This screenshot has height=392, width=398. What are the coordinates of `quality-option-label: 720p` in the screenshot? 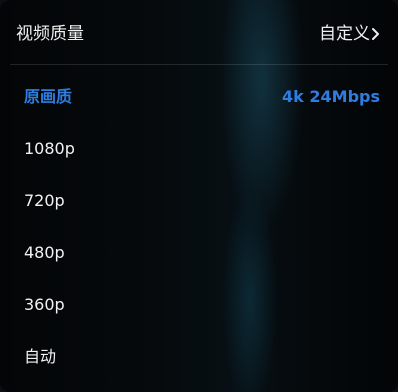 It's located at (44, 200).